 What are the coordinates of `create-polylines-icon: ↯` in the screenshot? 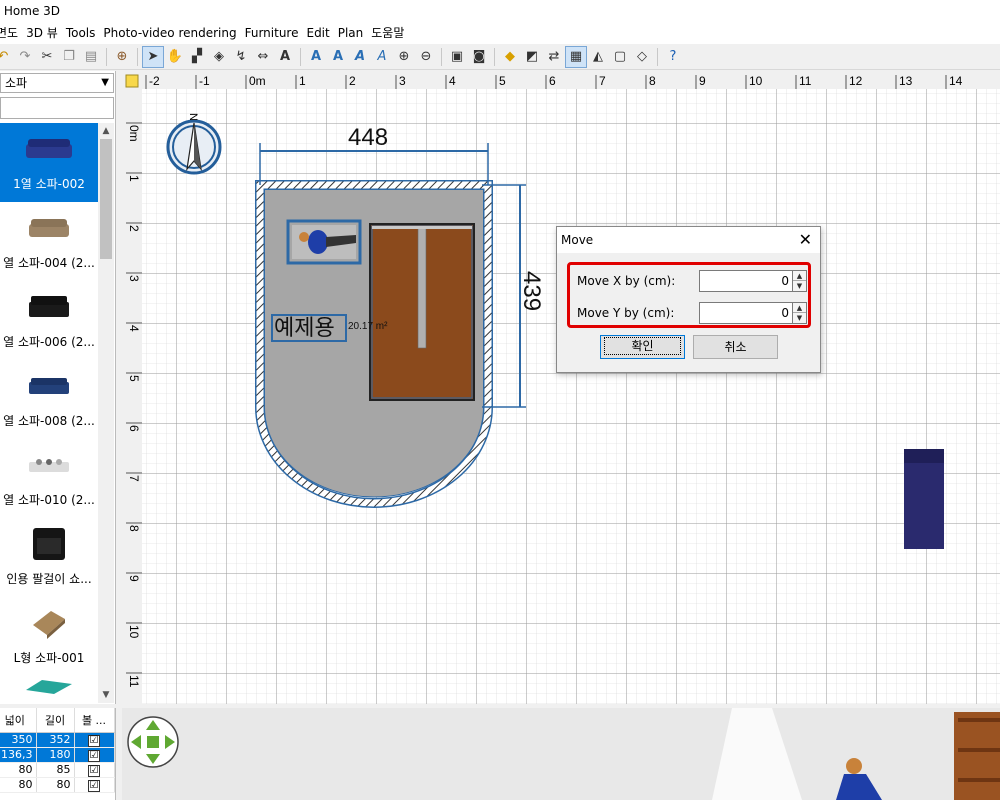 It's located at (241, 57).